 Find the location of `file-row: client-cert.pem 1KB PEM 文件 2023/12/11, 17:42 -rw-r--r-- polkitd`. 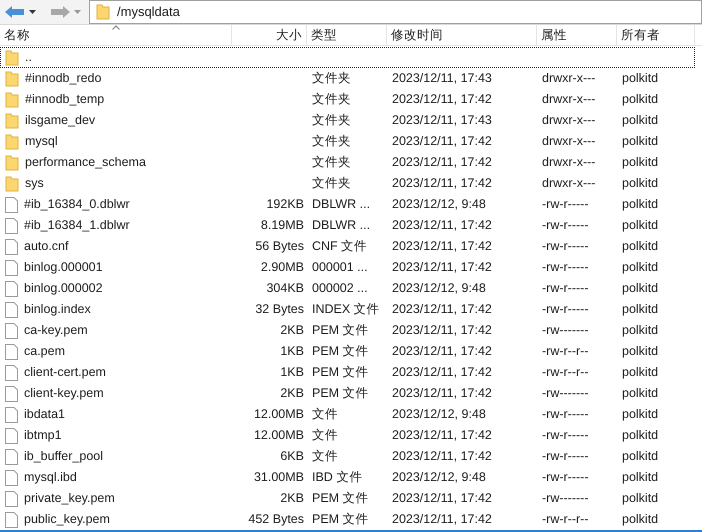

file-row: client-cert.pem 1KB PEM 文件 2023/12/11, 17:42 -rw-r--r-- polkitd is located at coordinates (347, 373).